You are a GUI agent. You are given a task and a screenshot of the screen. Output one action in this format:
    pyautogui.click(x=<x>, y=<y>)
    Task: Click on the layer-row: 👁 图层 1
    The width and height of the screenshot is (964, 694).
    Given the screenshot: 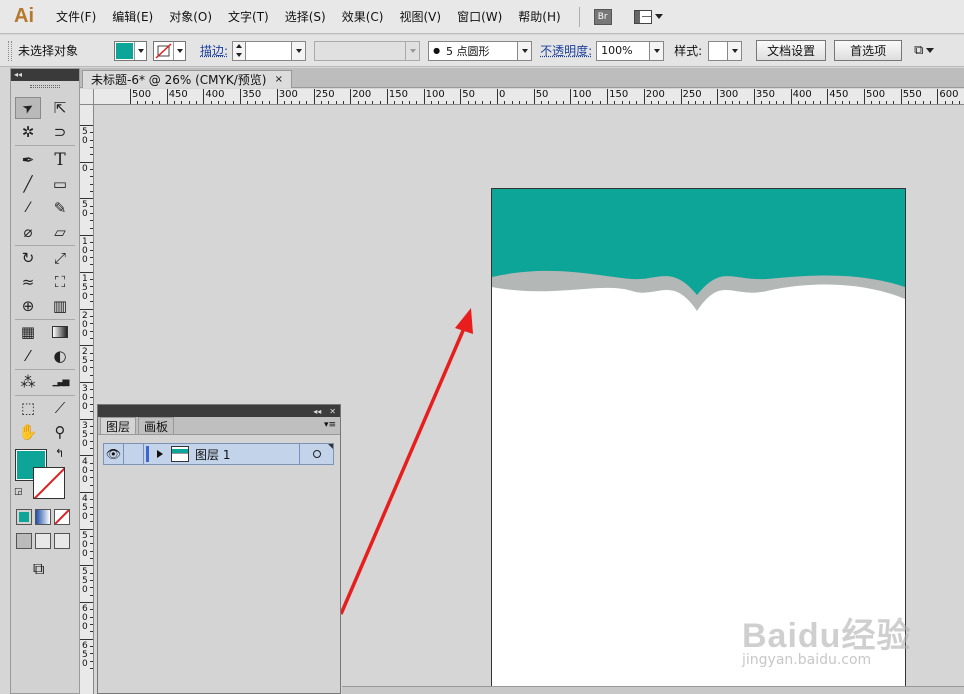 What is the action you would take?
    pyautogui.click(x=218, y=454)
    